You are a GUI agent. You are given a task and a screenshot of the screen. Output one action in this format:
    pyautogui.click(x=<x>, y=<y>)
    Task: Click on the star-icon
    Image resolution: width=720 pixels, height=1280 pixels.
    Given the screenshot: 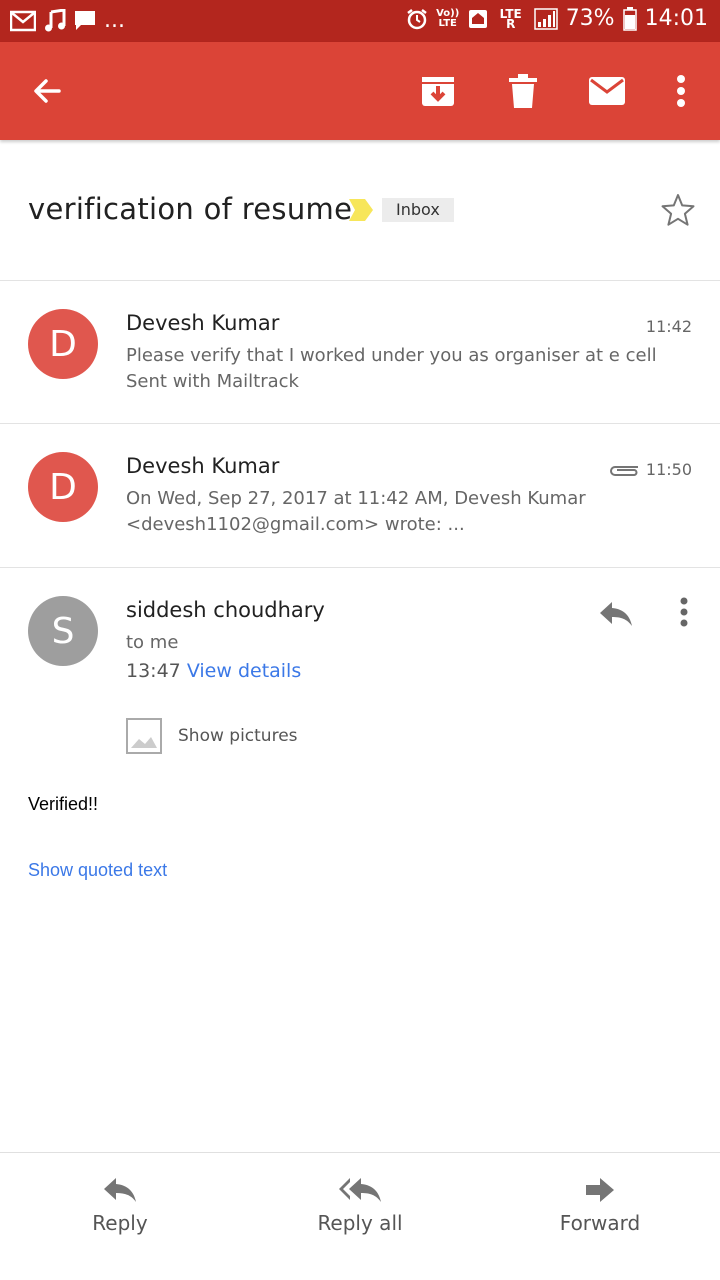 What is the action you would take?
    pyautogui.click(x=678, y=212)
    